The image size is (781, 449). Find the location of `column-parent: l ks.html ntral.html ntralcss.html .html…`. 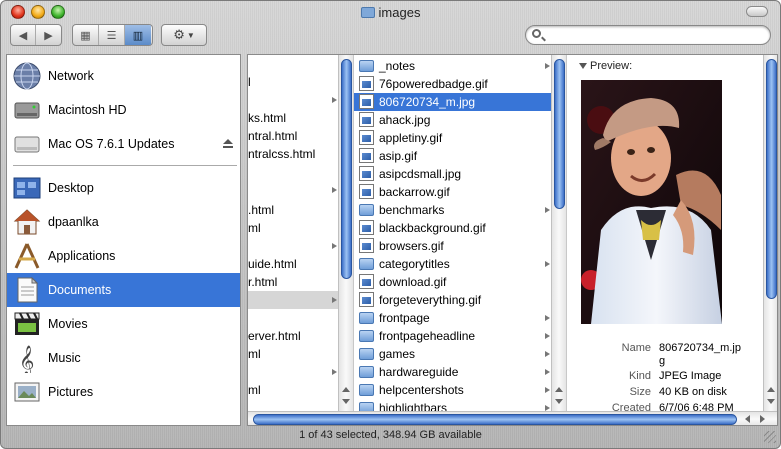

column-parent: l ks.html ntral.html ntralcss.html .html… is located at coordinates (301, 233).